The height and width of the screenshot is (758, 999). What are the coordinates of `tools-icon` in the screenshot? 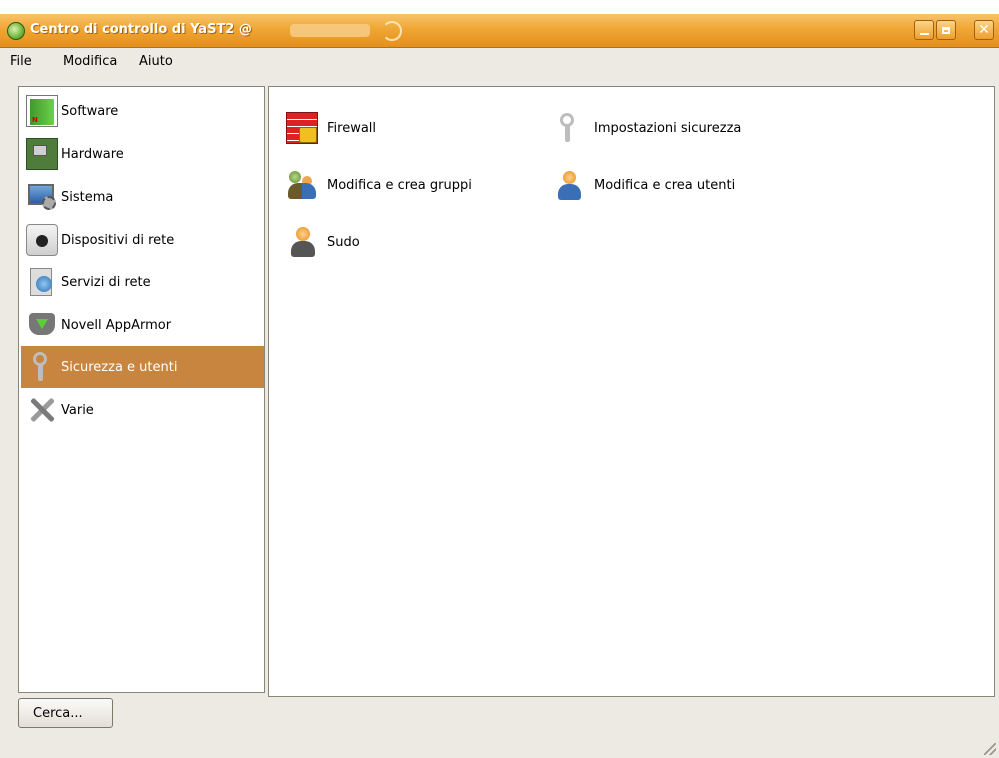 It's located at (42, 410).